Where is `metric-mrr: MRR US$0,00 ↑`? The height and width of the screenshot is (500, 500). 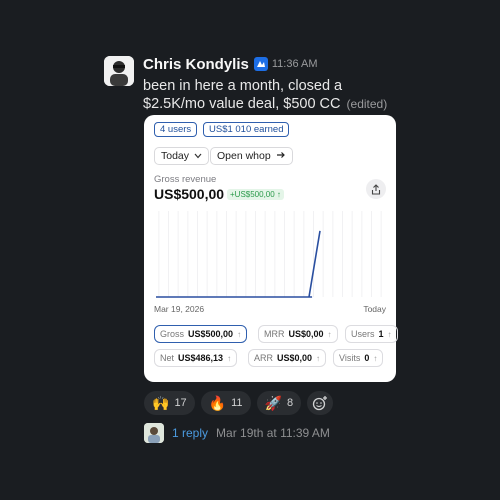
metric-mrr: MRR US$0,00 ↑ is located at coordinates (298, 334).